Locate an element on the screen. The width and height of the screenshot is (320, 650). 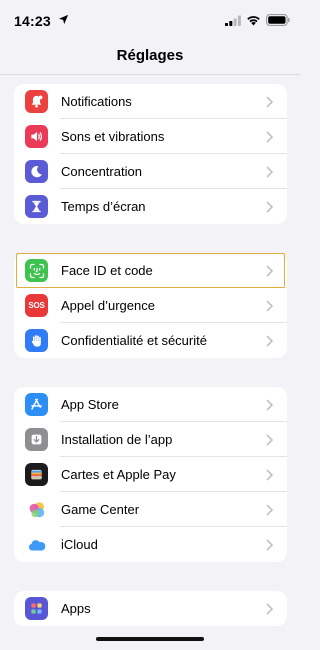
settings-row-wallet: Cartes et Apple Pay is located at coordinates (150, 474).